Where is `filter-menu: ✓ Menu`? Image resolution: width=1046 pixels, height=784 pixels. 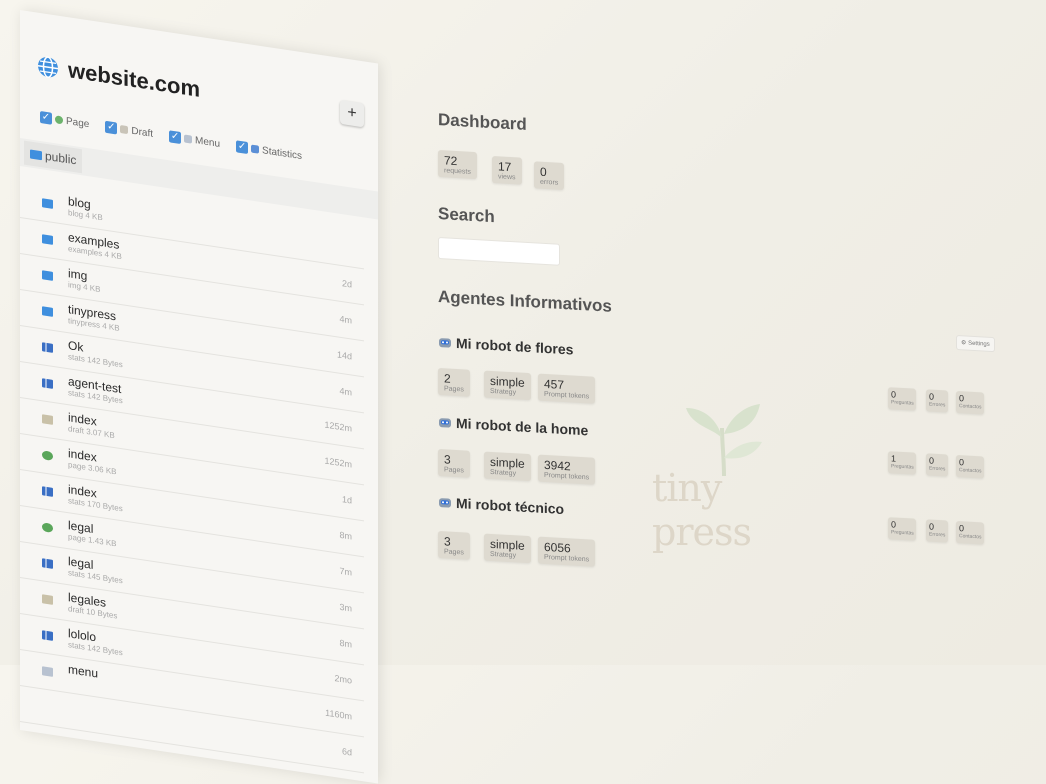 filter-menu: ✓ Menu is located at coordinates (194, 140).